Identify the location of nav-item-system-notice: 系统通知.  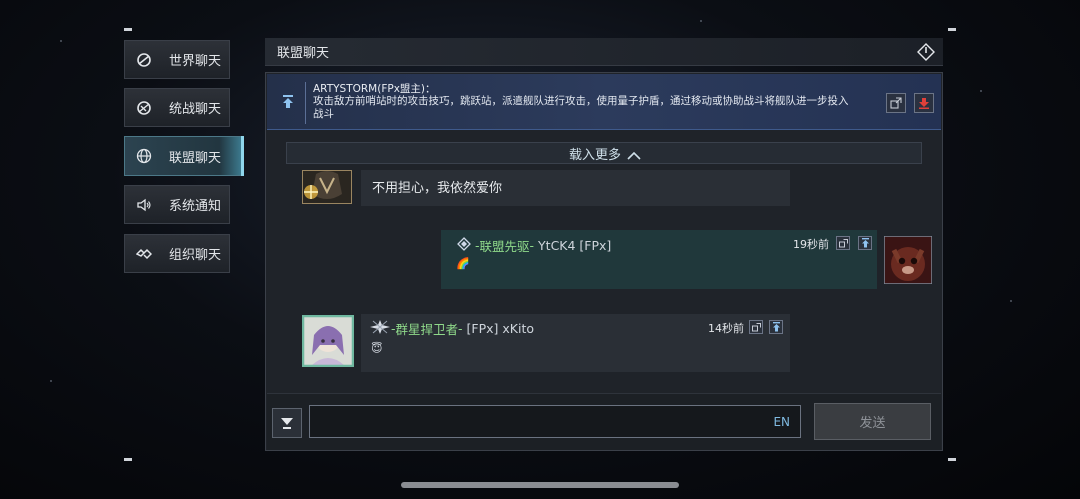
(177, 204).